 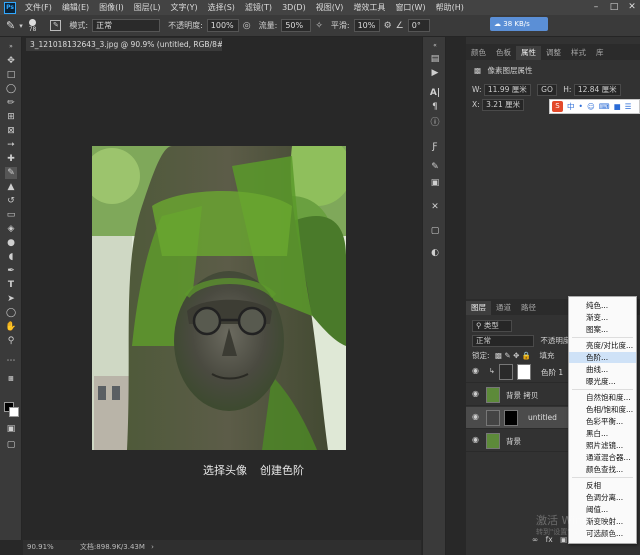 What do you see at coordinates (11, 173) in the screenshot?
I see `brush-tool-icon: ✎` at bounding box center [11, 173].